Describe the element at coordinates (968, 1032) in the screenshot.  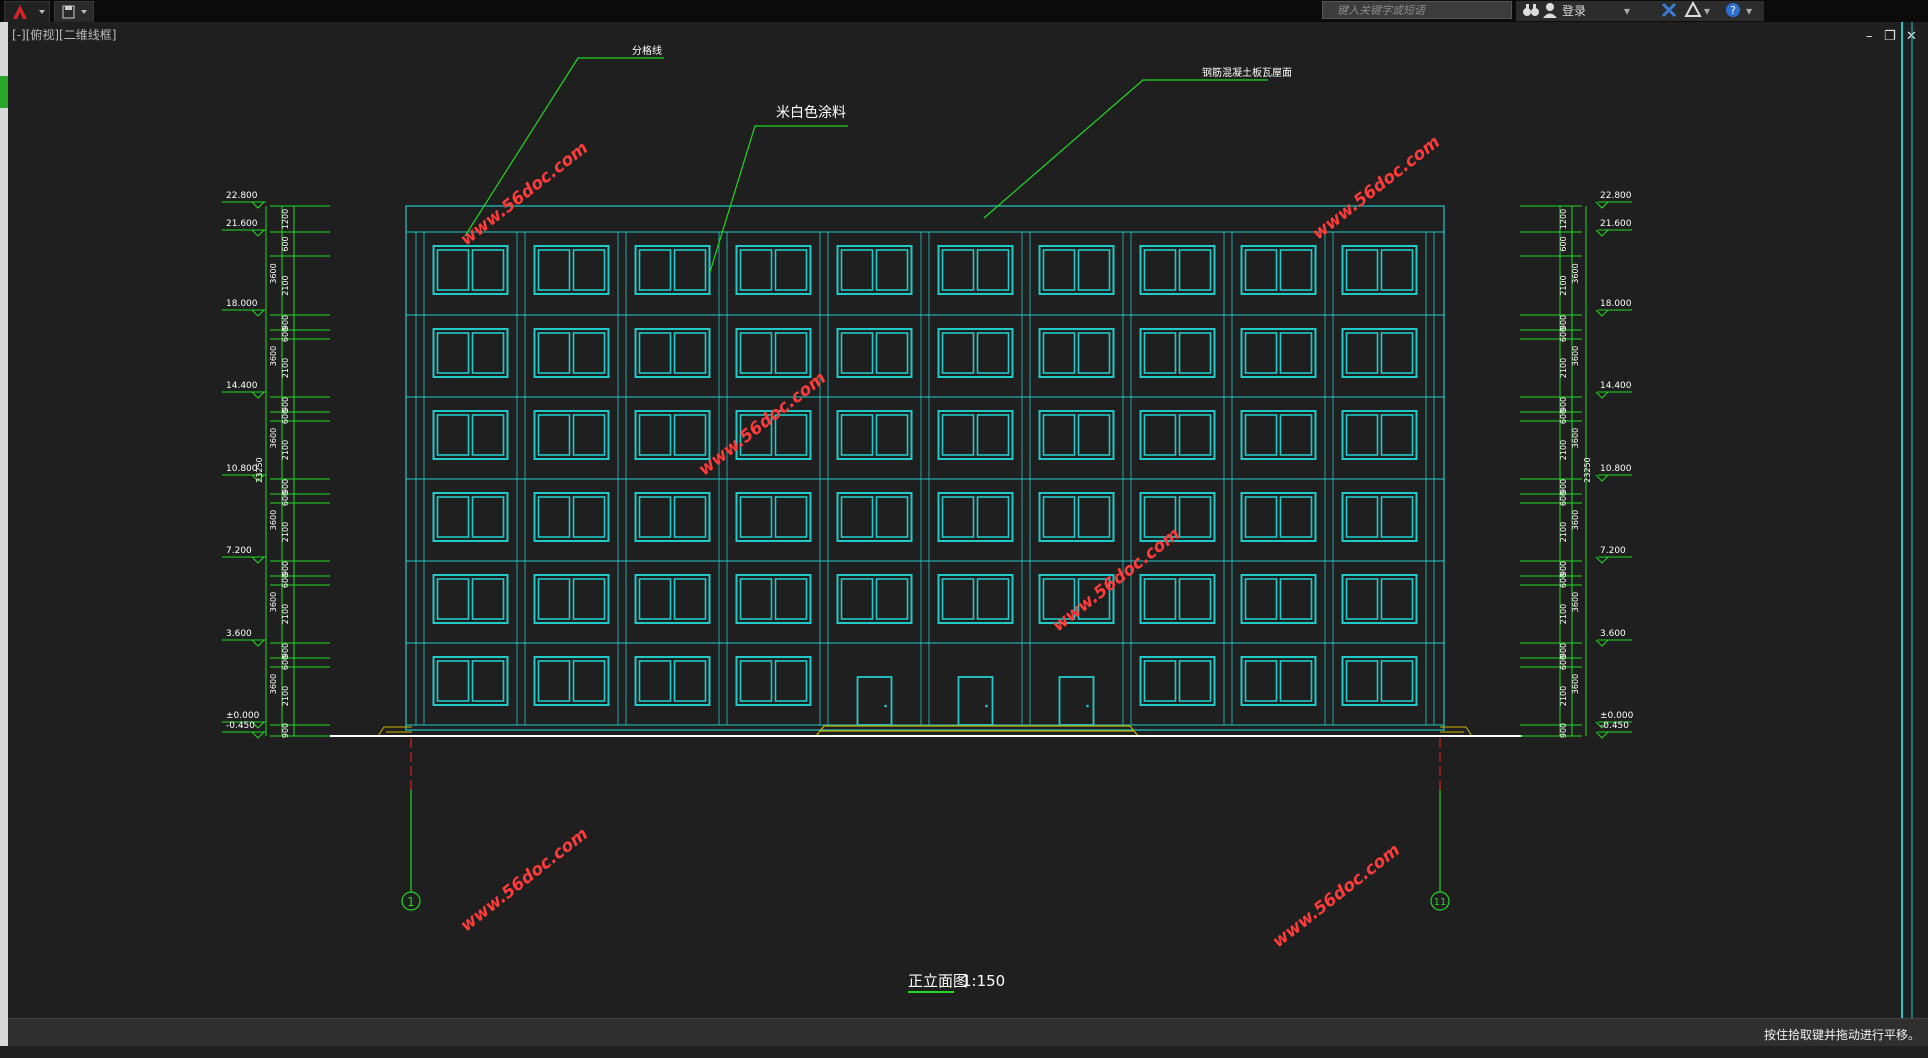
I see `status-bar: 按住拾取键并拖动进行平移。` at that location.